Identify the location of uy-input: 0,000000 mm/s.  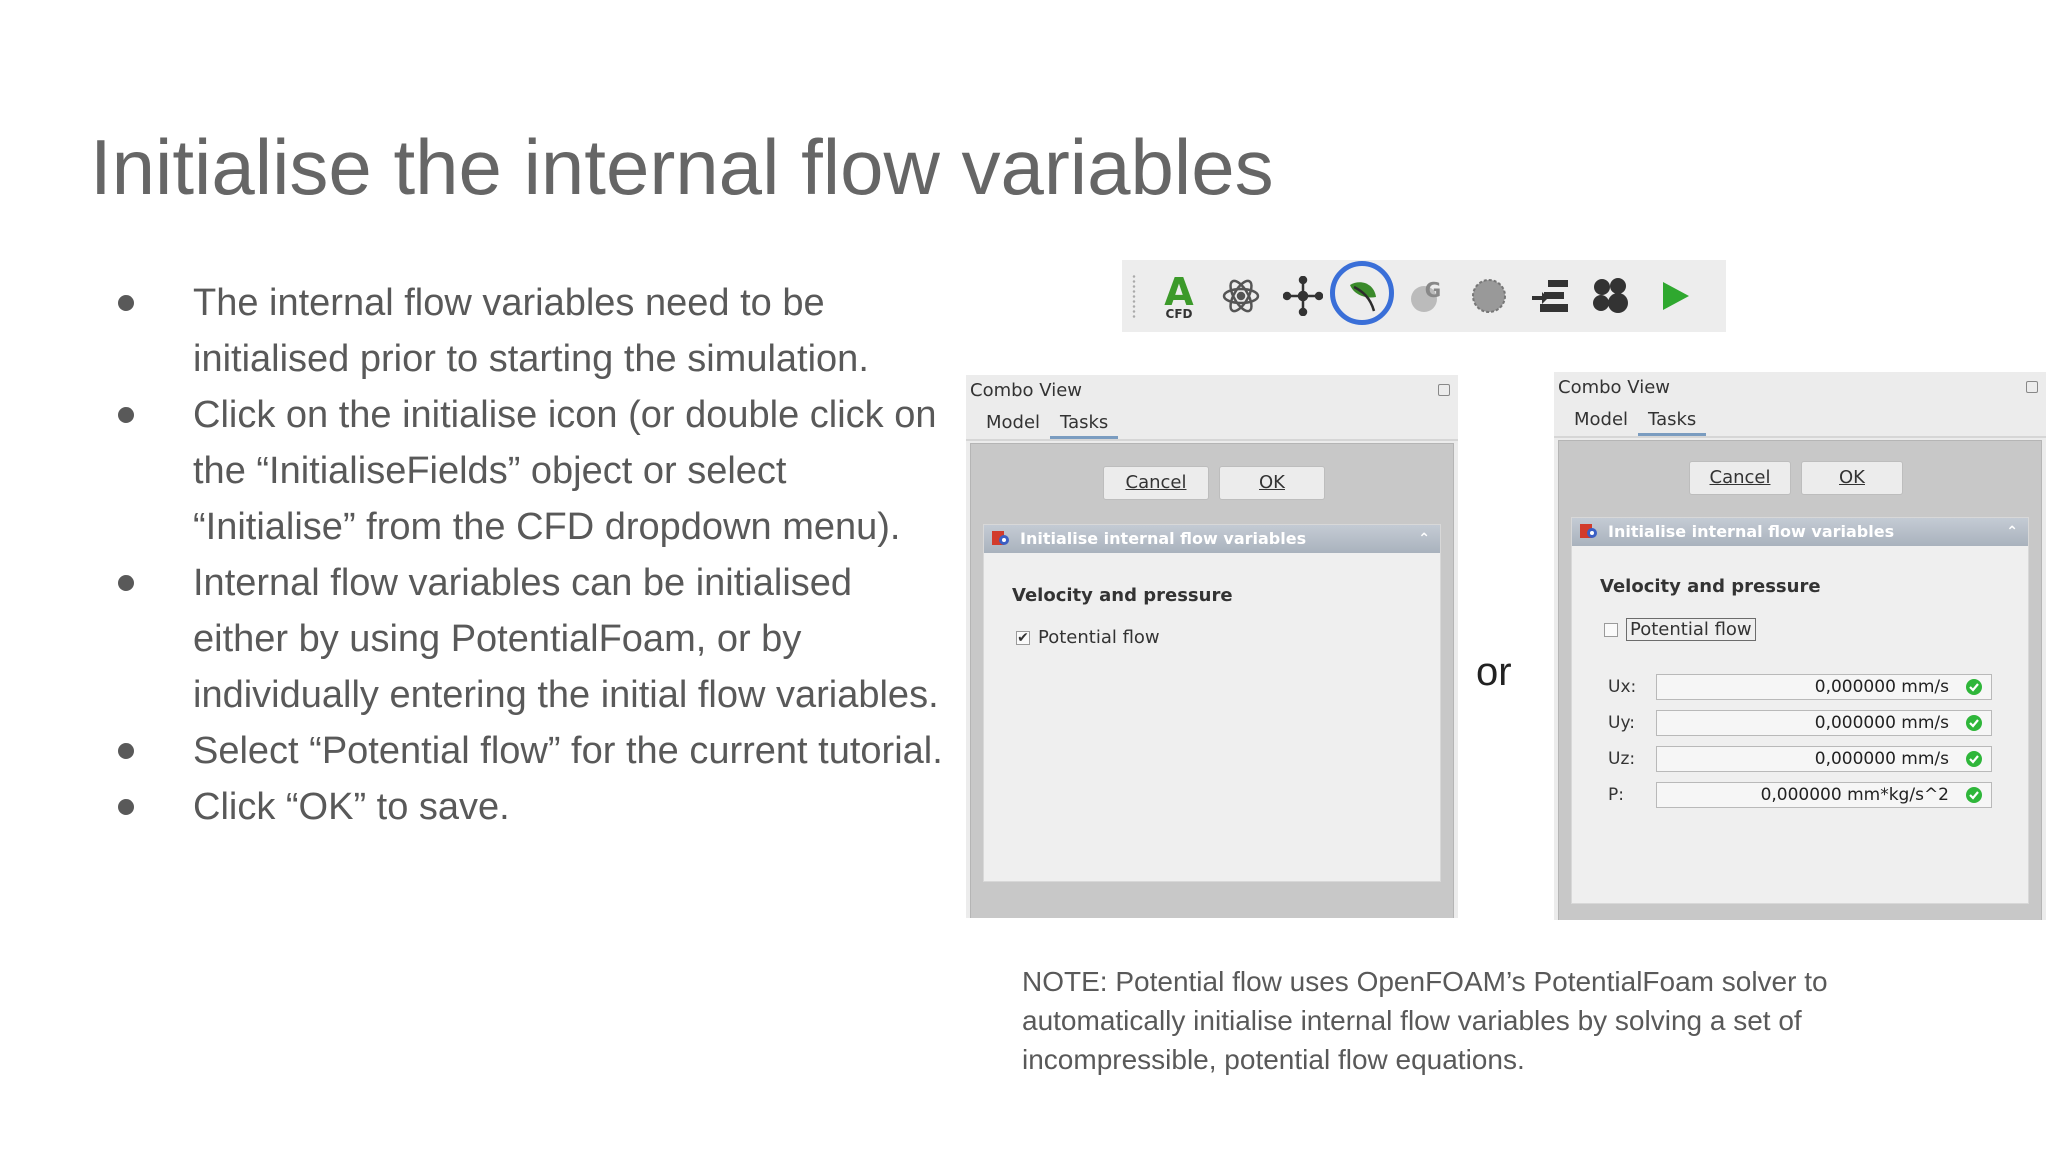
(1824, 723).